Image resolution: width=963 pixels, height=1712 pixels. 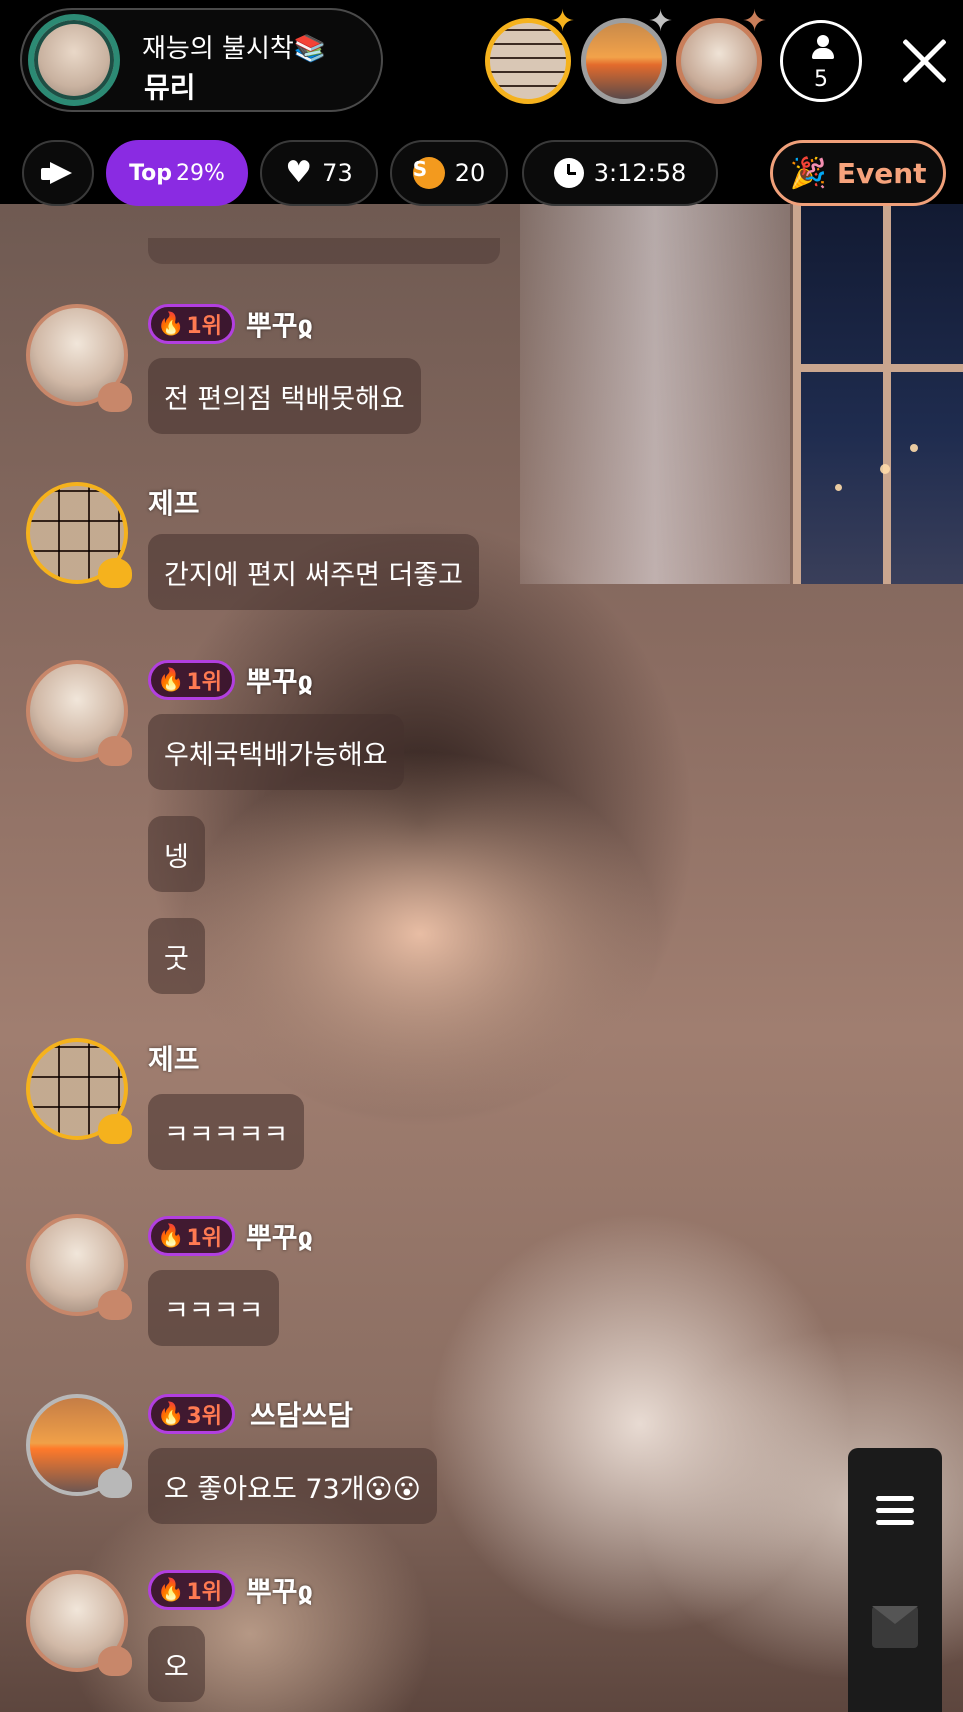 What do you see at coordinates (226, 1132) in the screenshot?
I see `chat-message: ㅋㅋㅋㅋㅋ` at bounding box center [226, 1132].